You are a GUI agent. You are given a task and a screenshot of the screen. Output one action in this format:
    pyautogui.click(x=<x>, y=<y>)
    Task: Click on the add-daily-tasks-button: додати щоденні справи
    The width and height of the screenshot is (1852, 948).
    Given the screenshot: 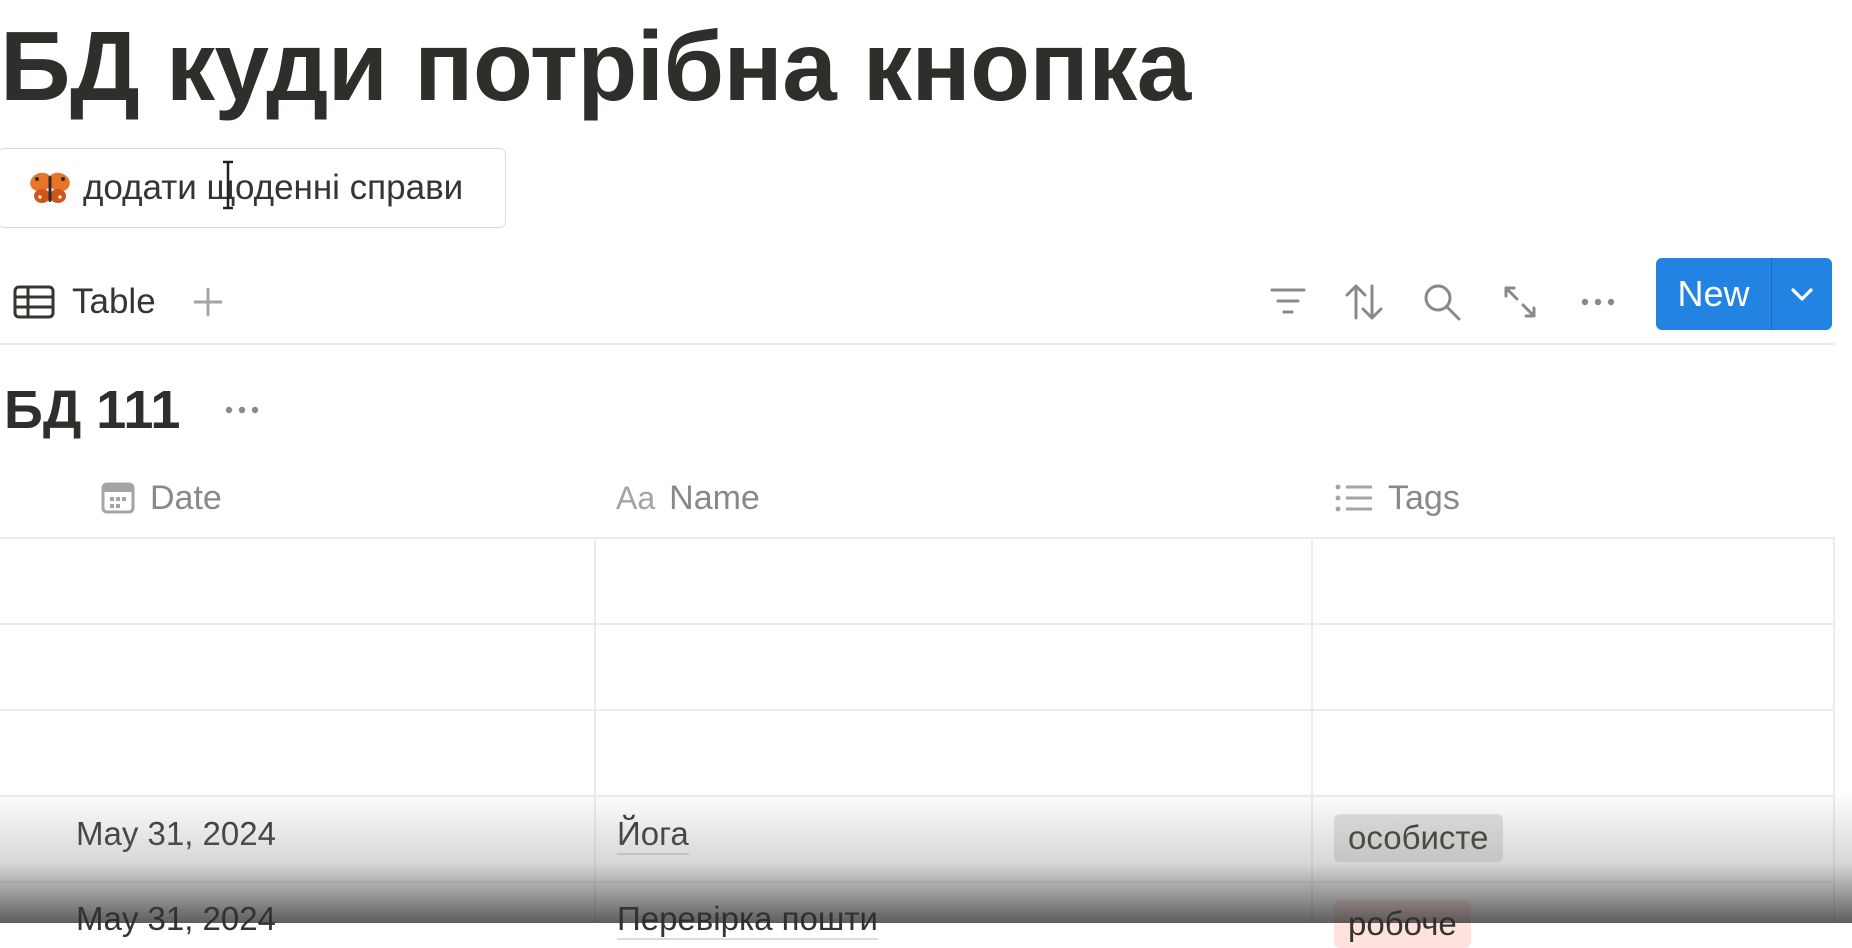 What is the action you would take?
    pyautogui.click(x=253, y=188)
    